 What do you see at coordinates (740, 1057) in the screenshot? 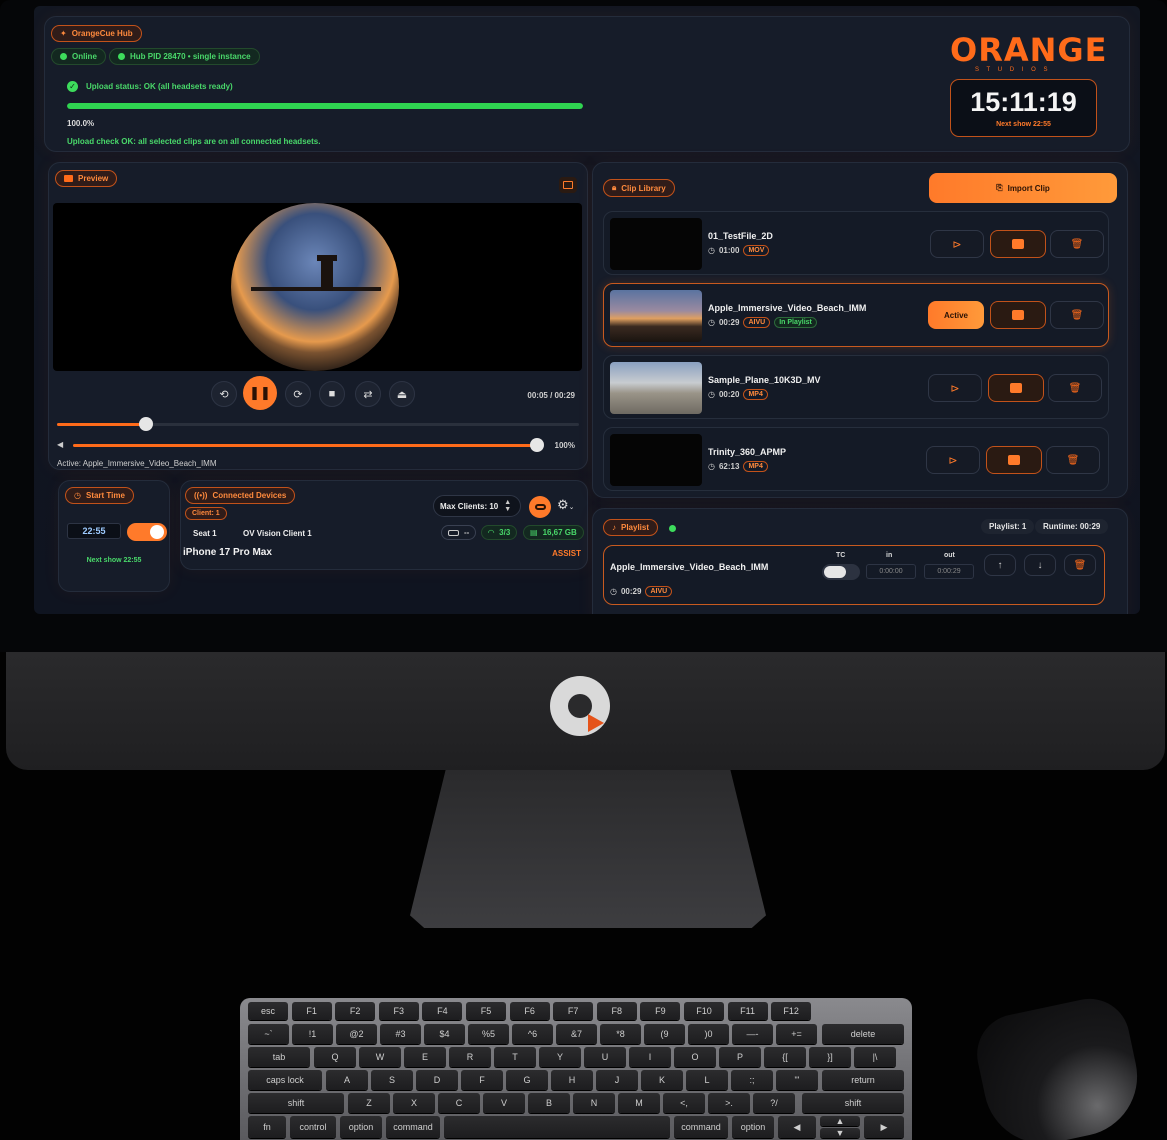
I see `key-row2: P` at bounding box center [740, 1057].